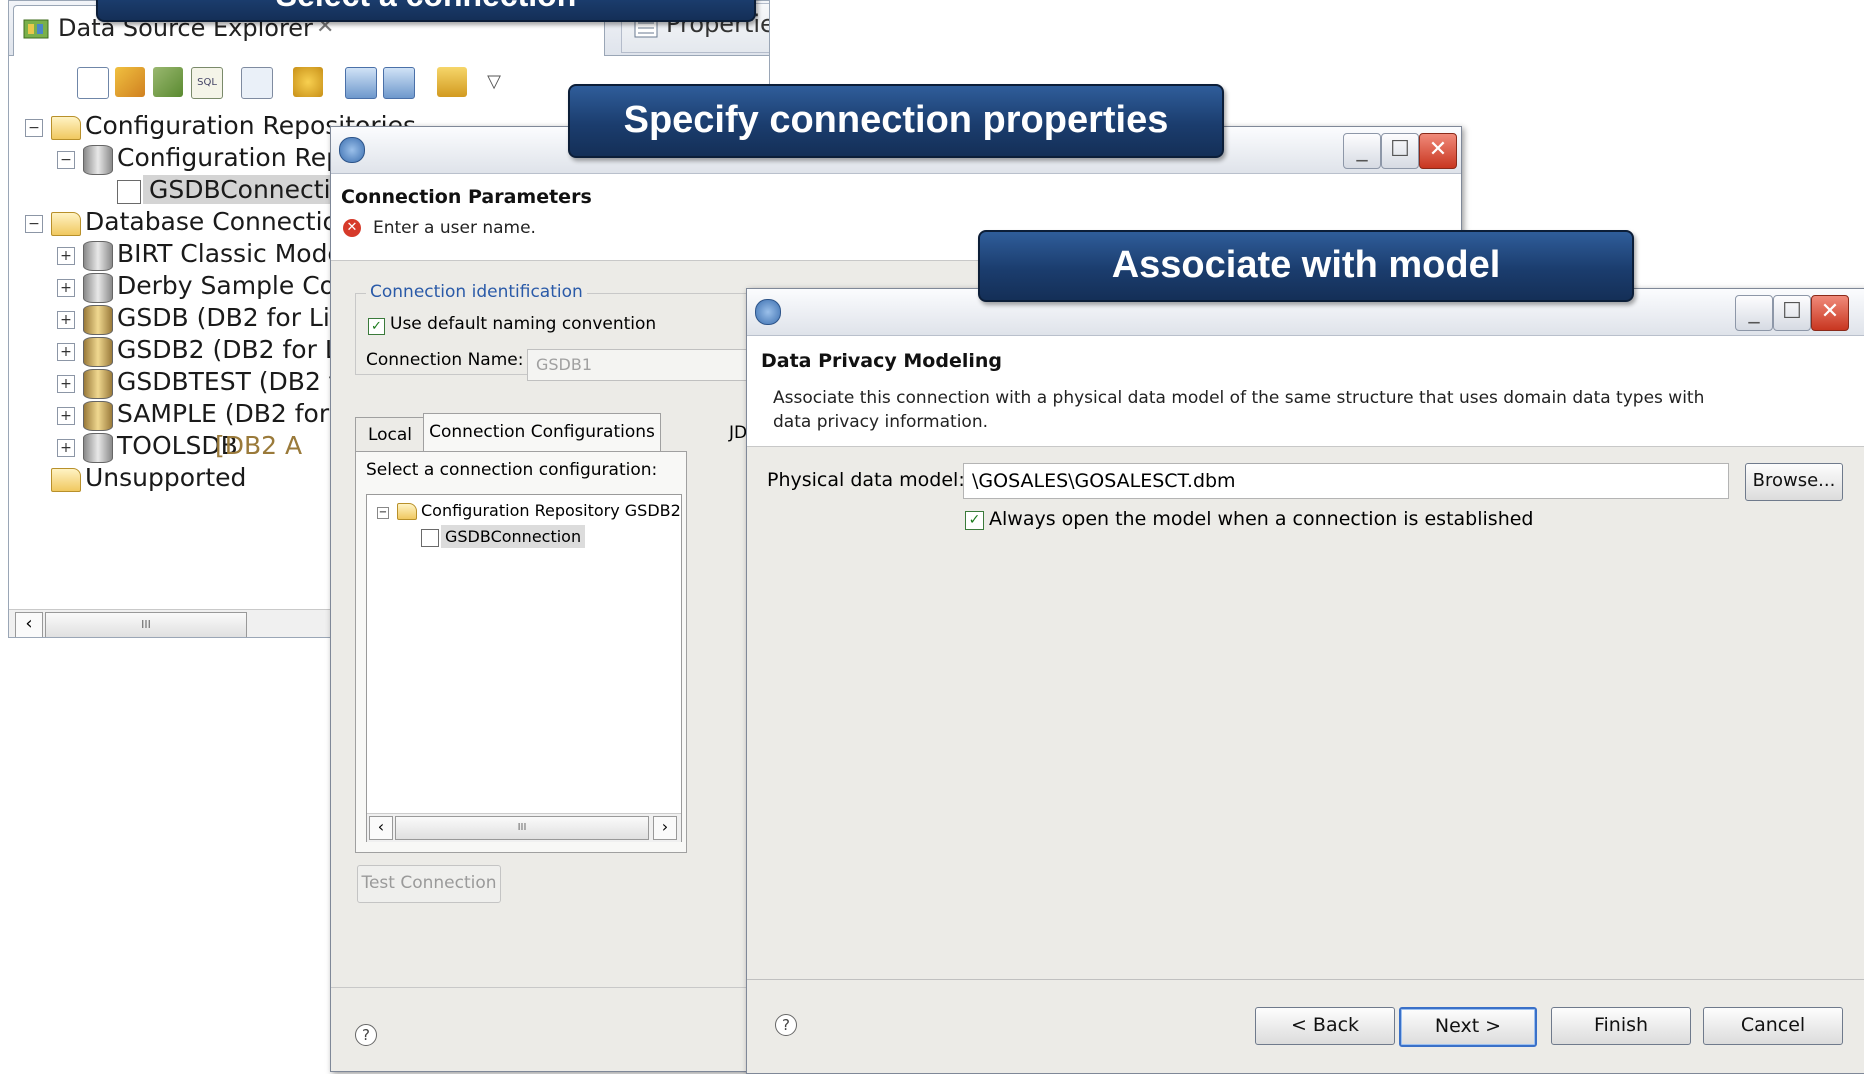 This screenshot has width=1864, height=1074. What do you see at coordinates (896, 121) in the screenshot?
I see `callout-specify-connection-properties: Specify connection properties` at bounding box center [896, 121].